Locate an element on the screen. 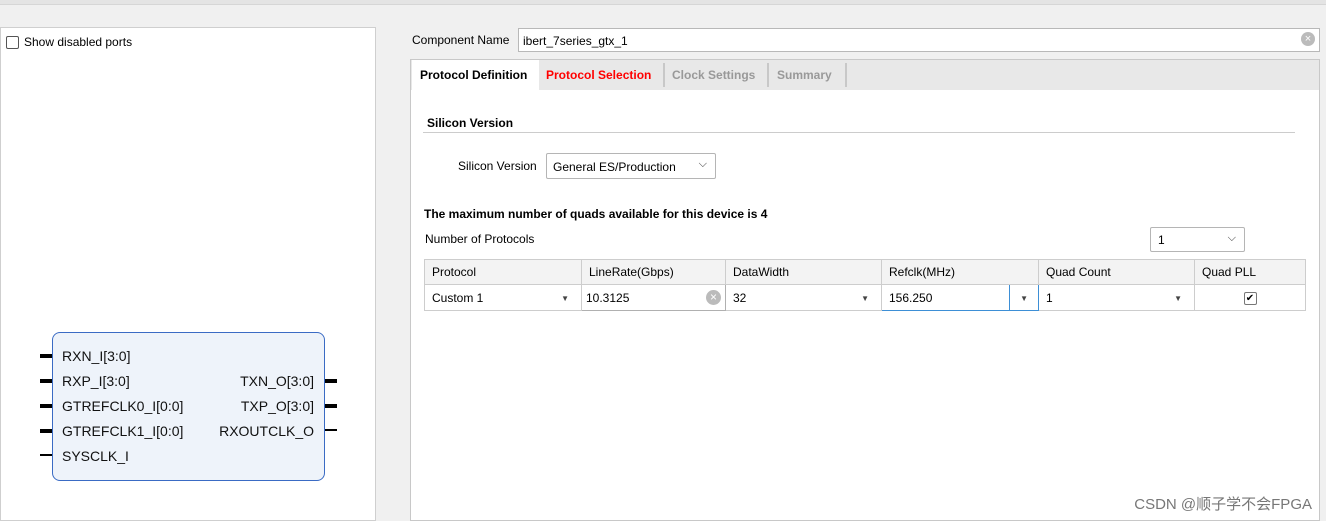 The image size is (1326, 521). table-row: Custom 1 ▼ 10.3125 × 32 ▼ 156.250 ▼ 1 ▼ ✔ is located at coordinates (865, 297).